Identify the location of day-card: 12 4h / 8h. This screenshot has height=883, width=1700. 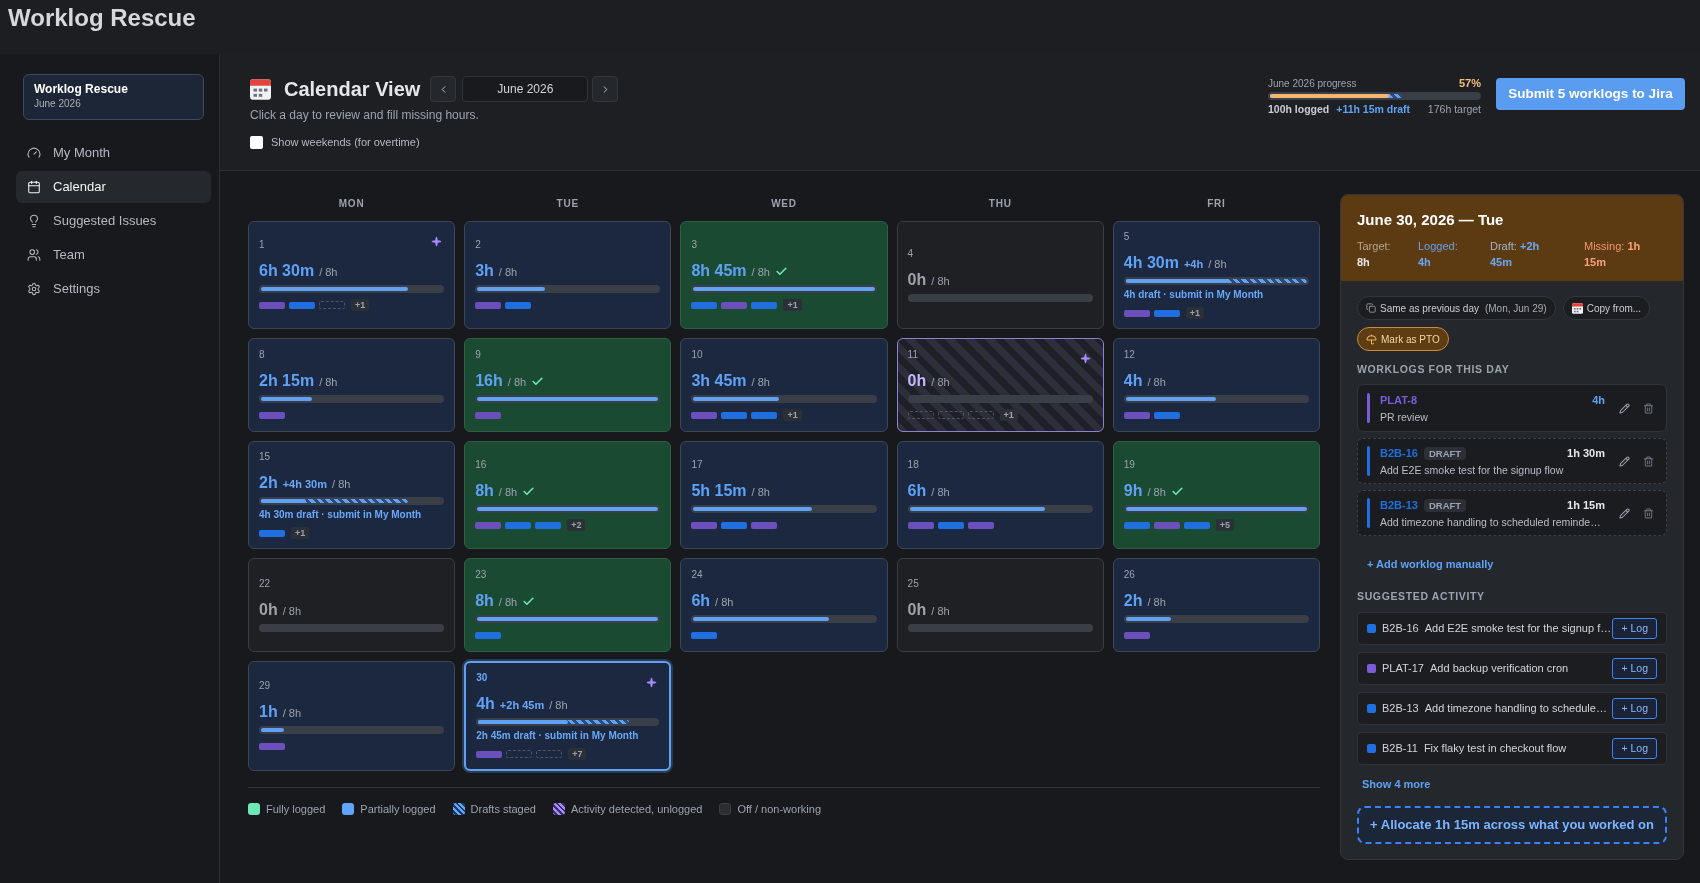
(1216, 385).